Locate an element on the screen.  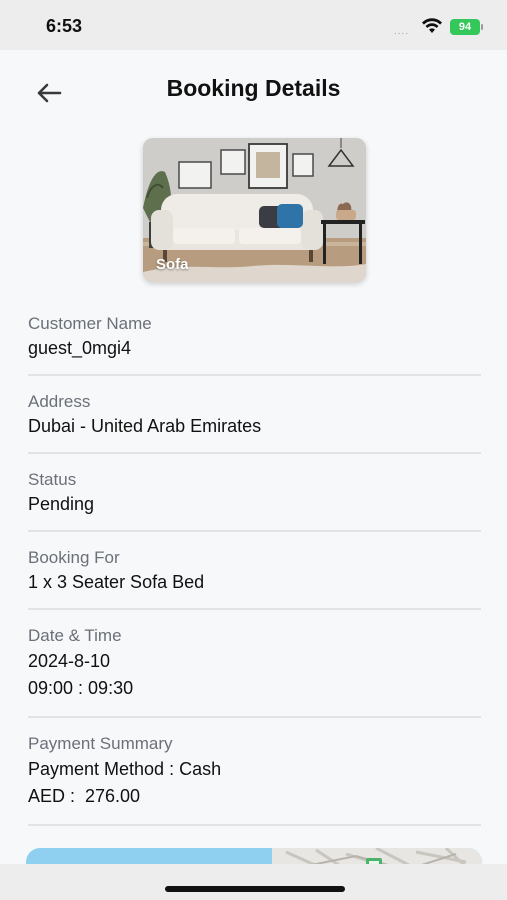
status-label: Status is located at coordinates (52, 479).